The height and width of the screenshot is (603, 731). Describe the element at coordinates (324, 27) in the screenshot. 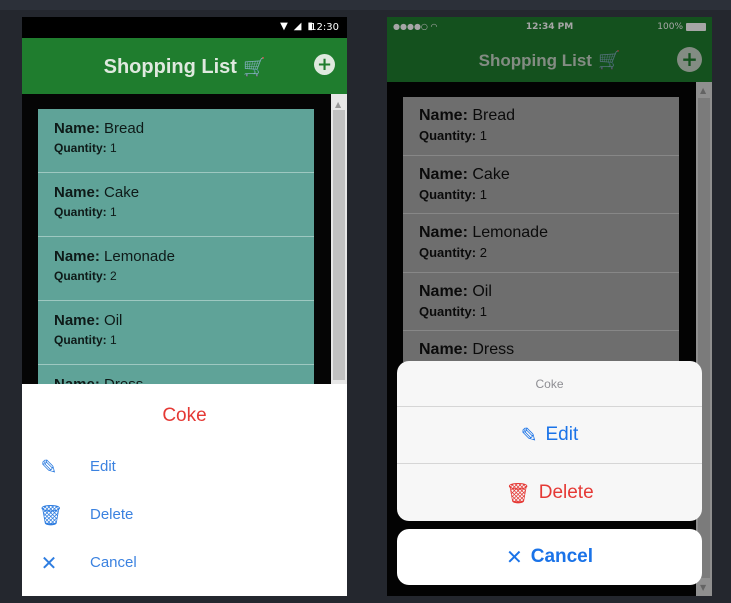

I see `status-time: 12:30` at that location.